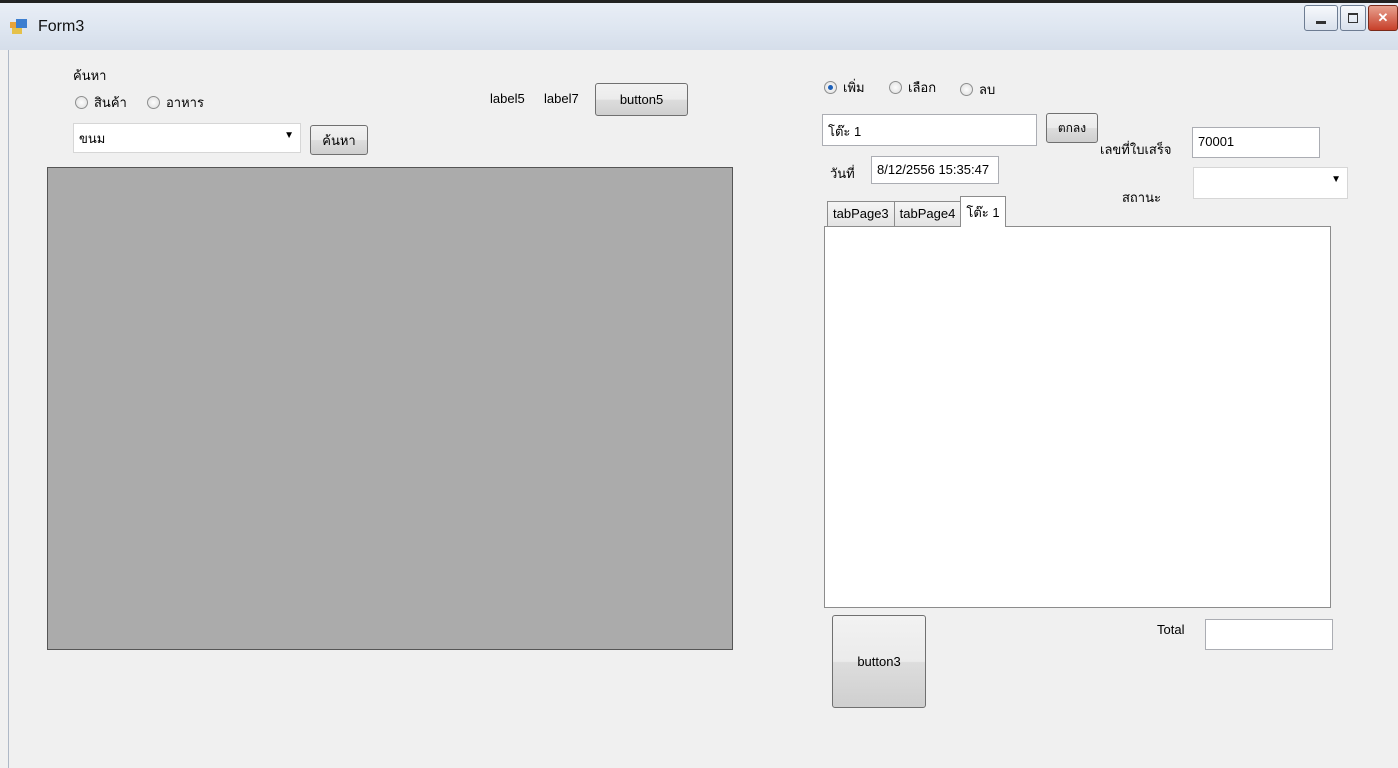  I want to click on window-title: Form3, so click(61, 26).